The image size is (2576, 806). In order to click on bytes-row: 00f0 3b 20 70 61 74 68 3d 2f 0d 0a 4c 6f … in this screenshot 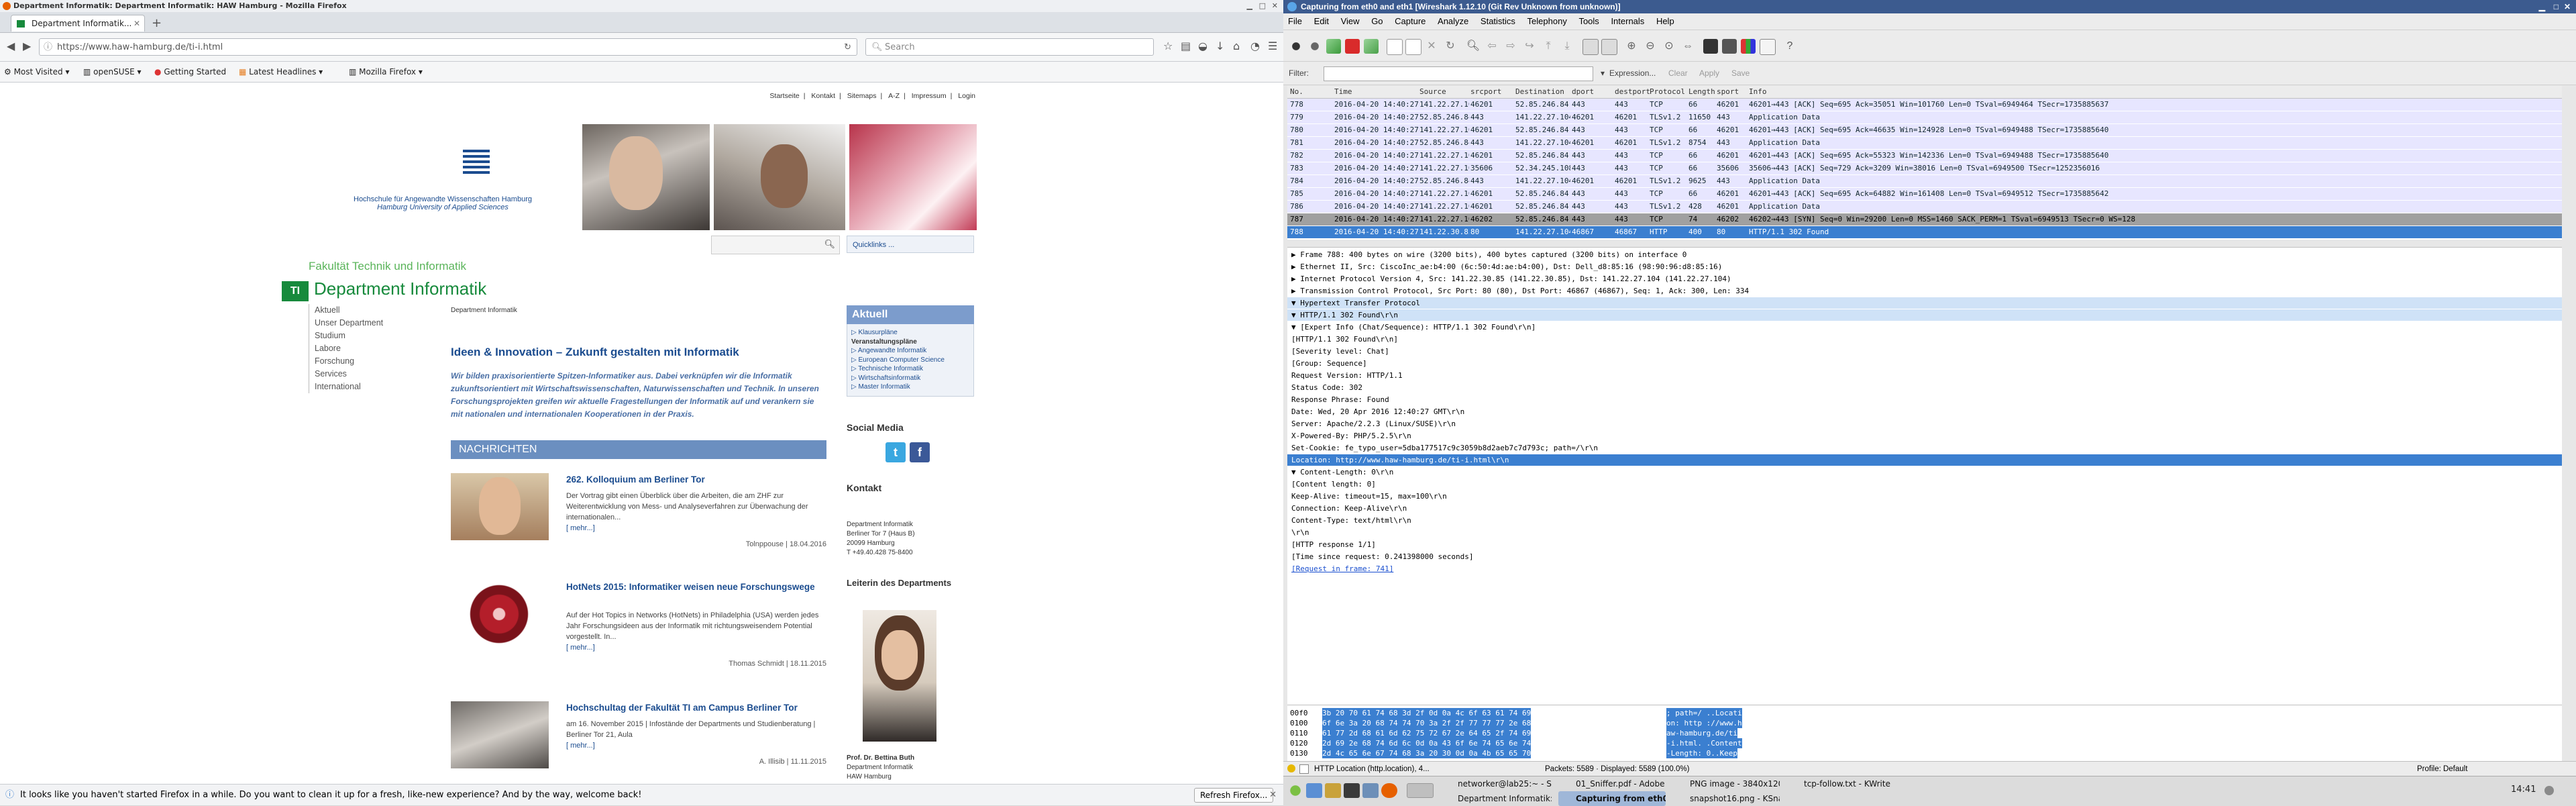, I will do `click(1589, 713)`.